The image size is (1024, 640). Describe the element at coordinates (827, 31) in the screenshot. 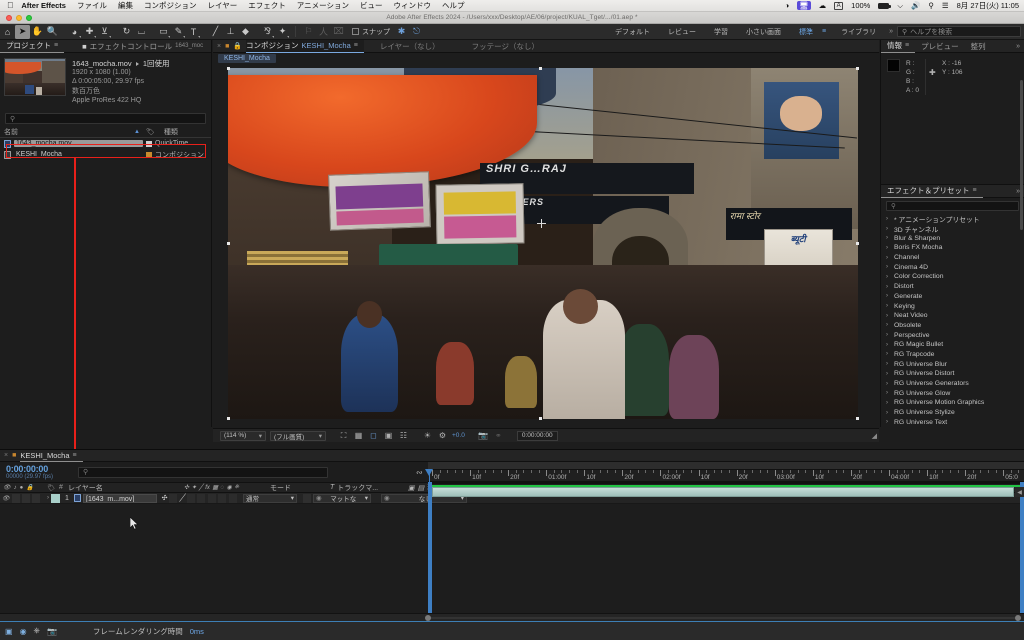

I see `workspace-menu-icon: ≡` at that location.